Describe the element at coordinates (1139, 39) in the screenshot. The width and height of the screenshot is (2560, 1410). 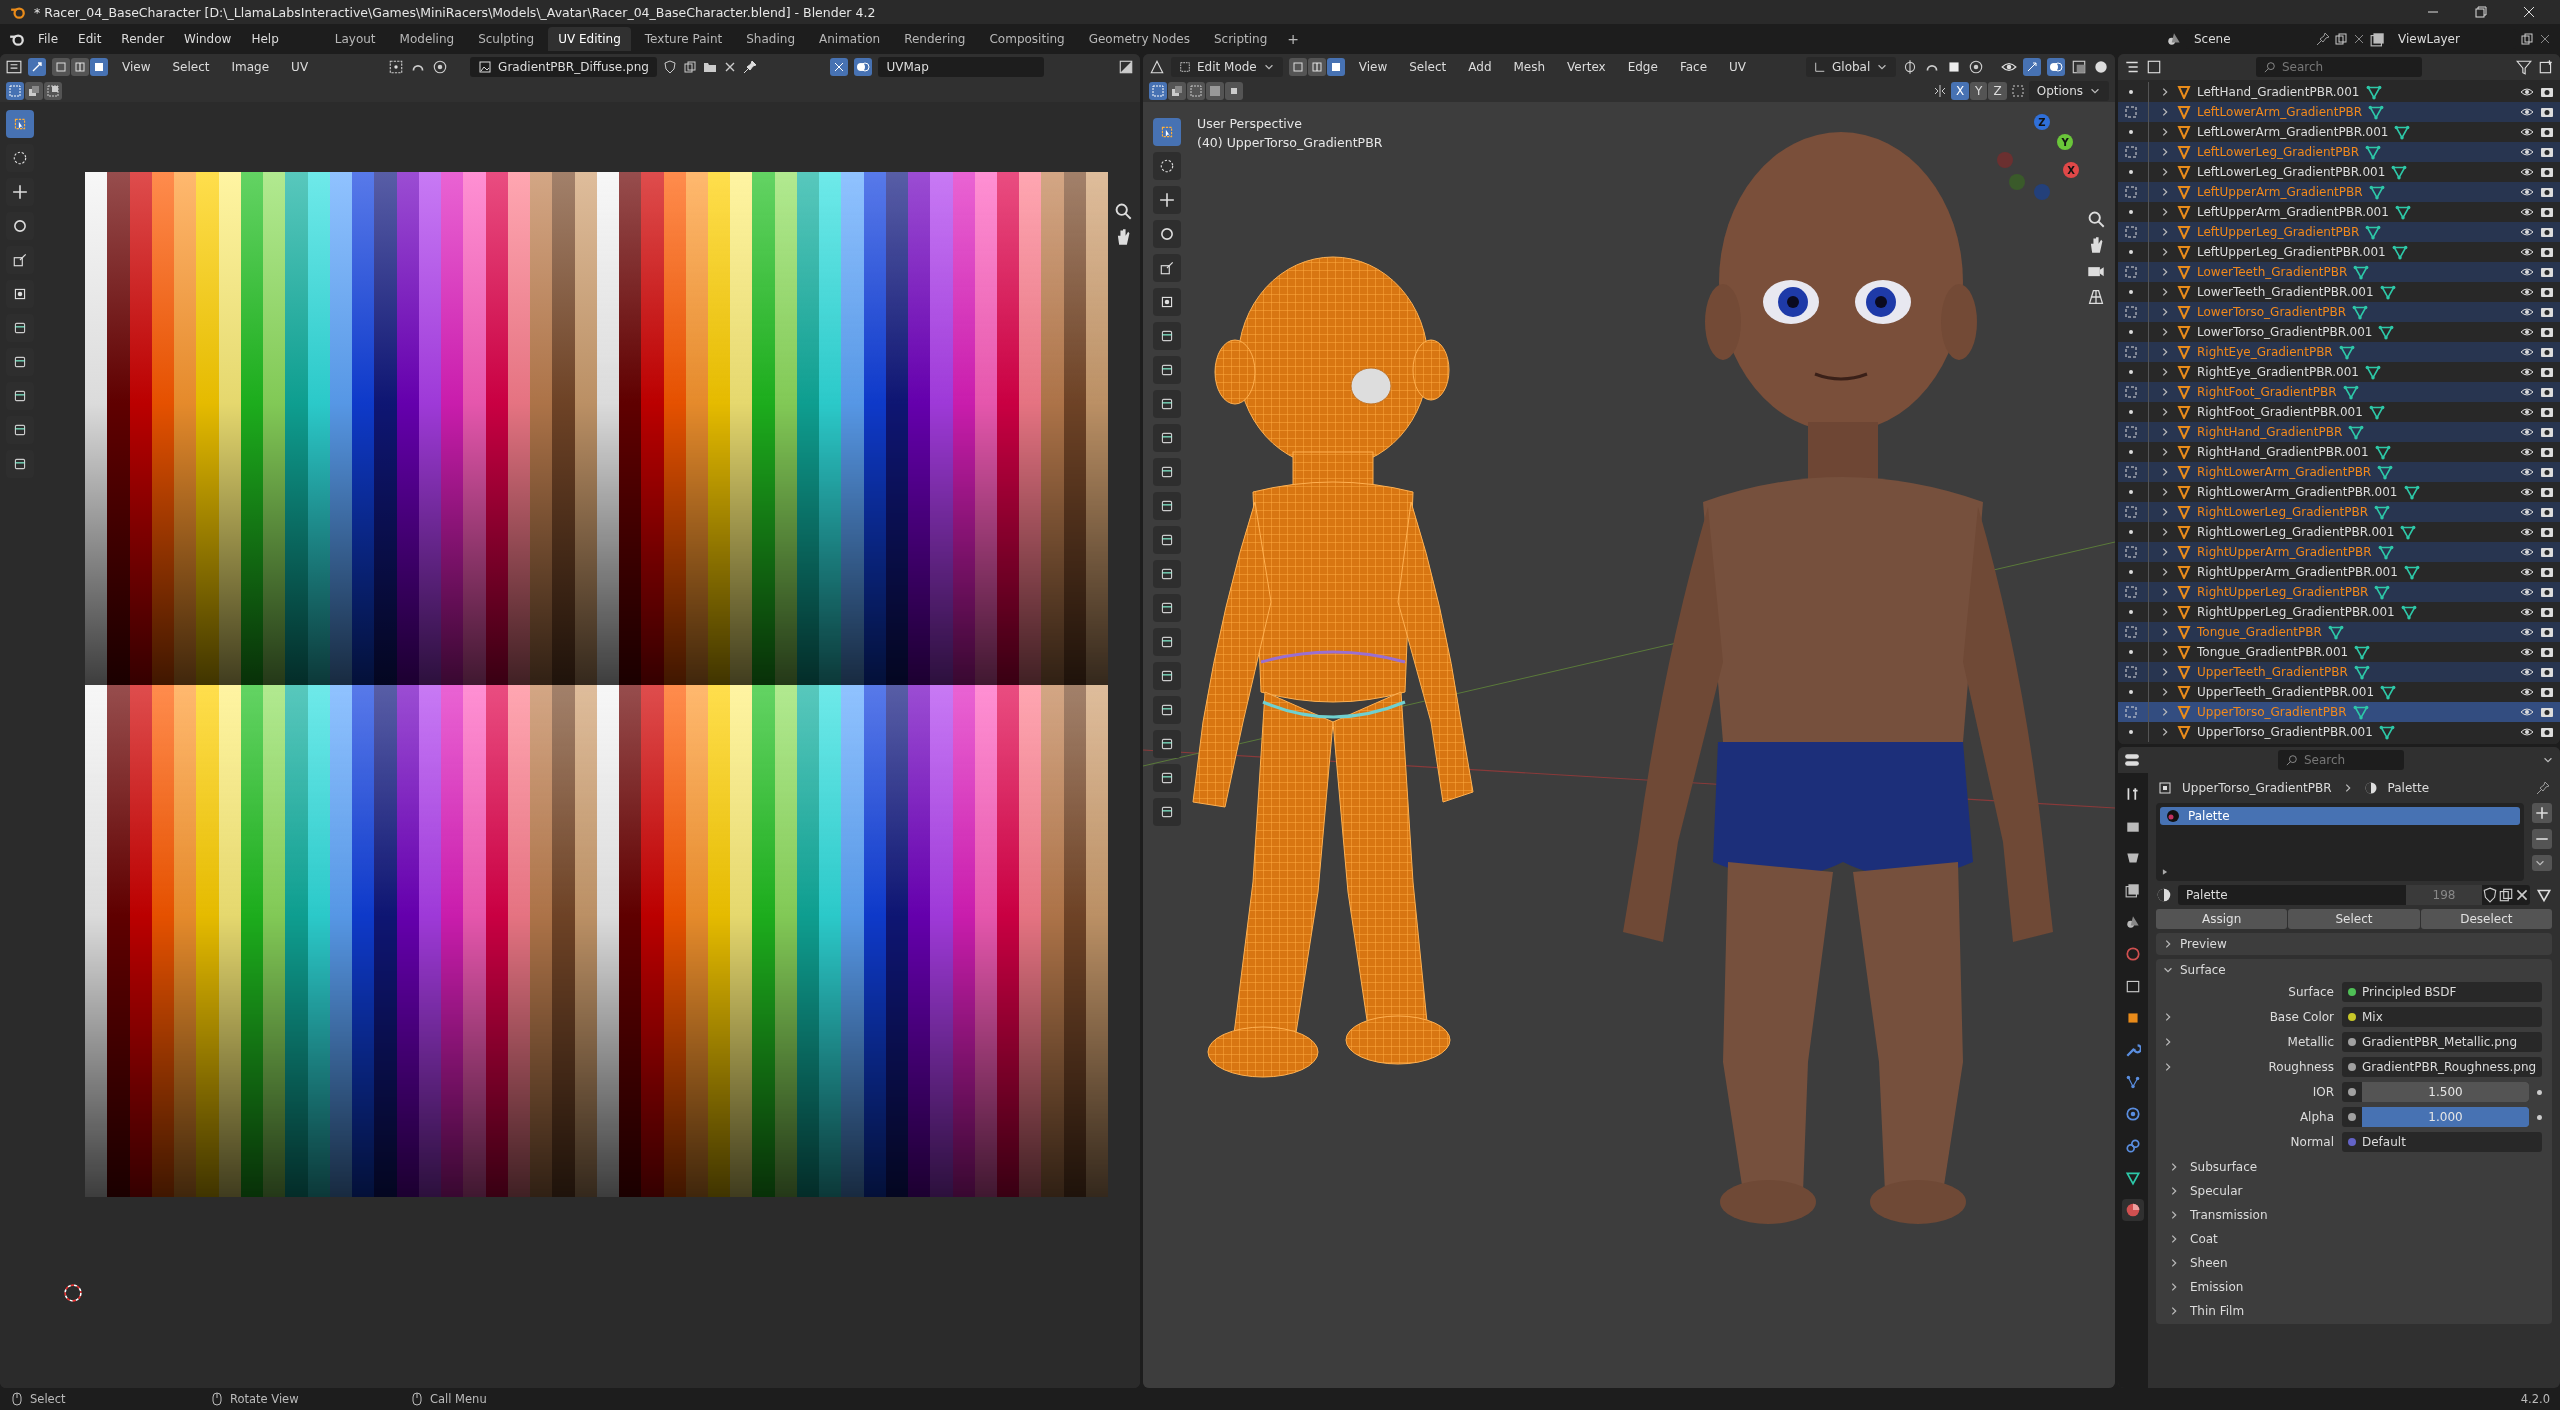
I see `workspace-tab: Geometry Nodes` at that location.